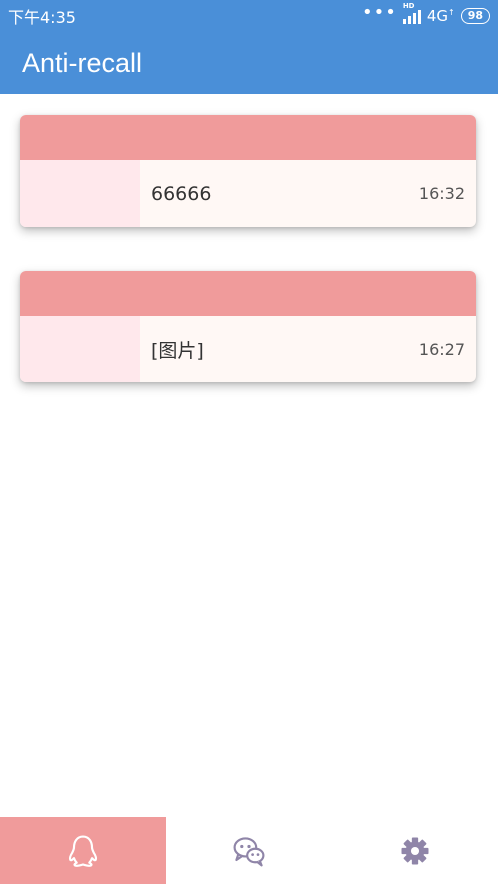  I want to click on message-text: 66666, so click(181, 193).